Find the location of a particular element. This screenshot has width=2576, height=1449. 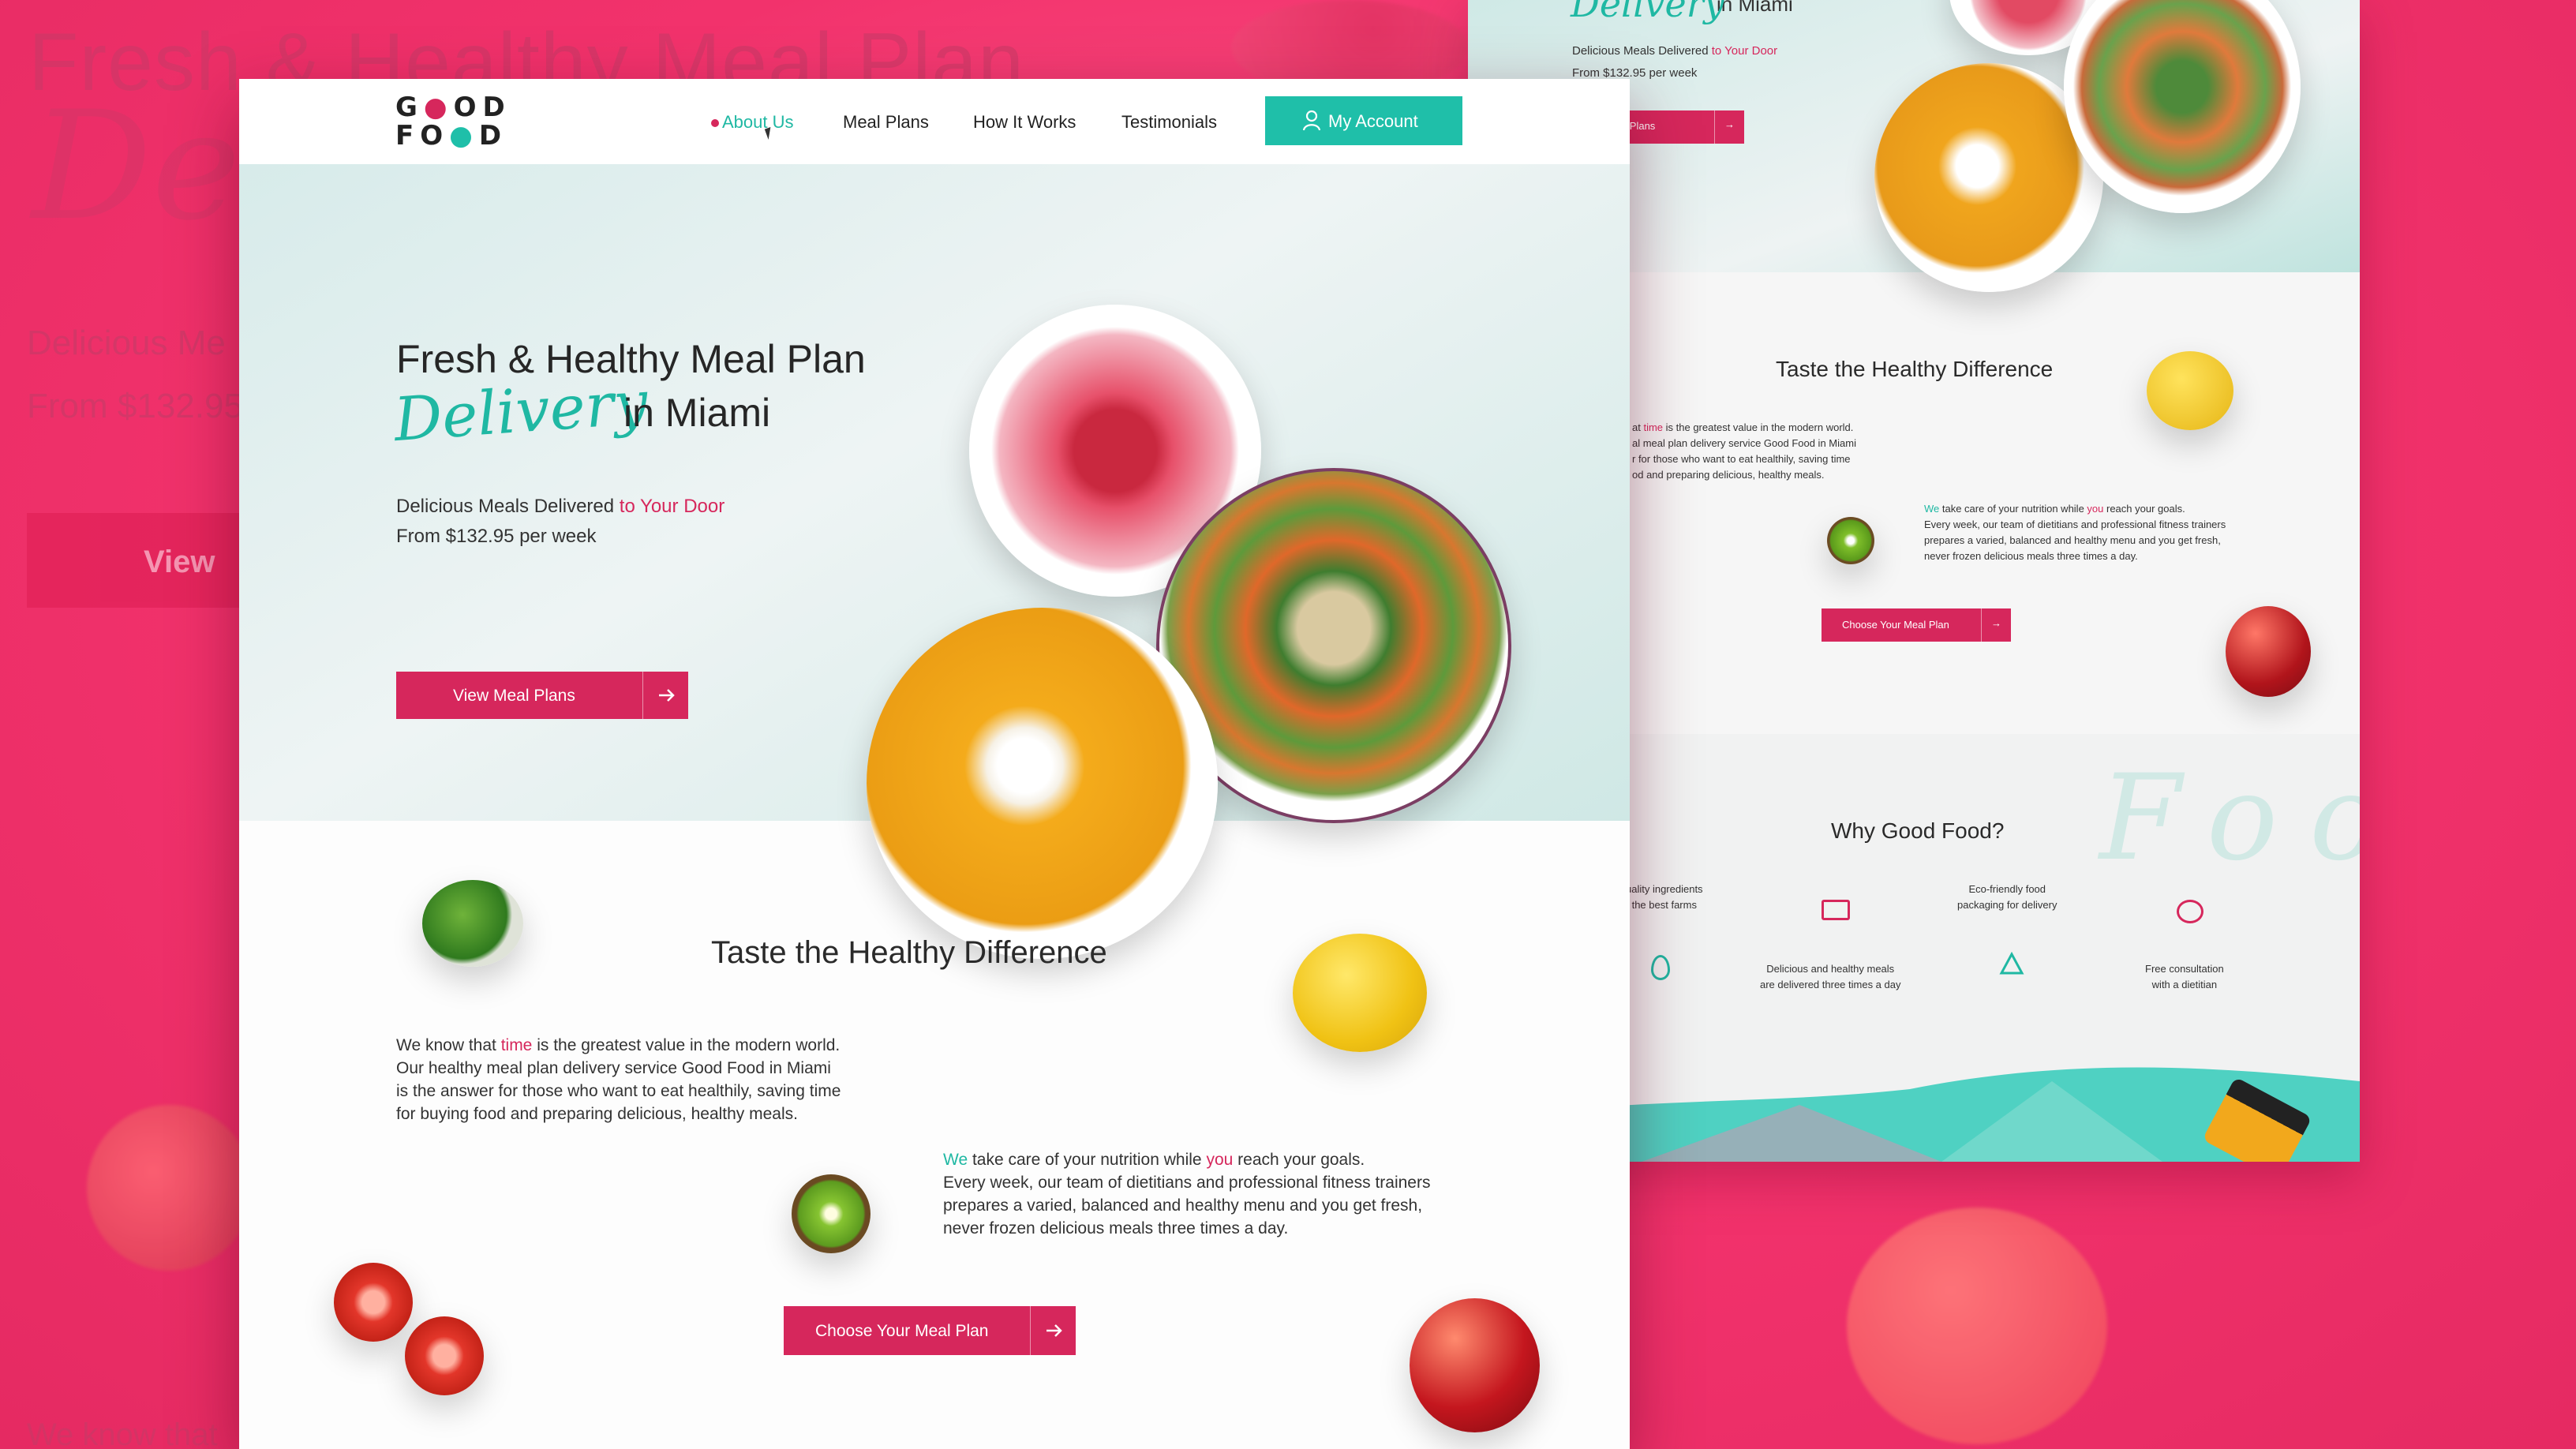

nav-how-it-works: How It Works is located at coordinates (1024, 122).